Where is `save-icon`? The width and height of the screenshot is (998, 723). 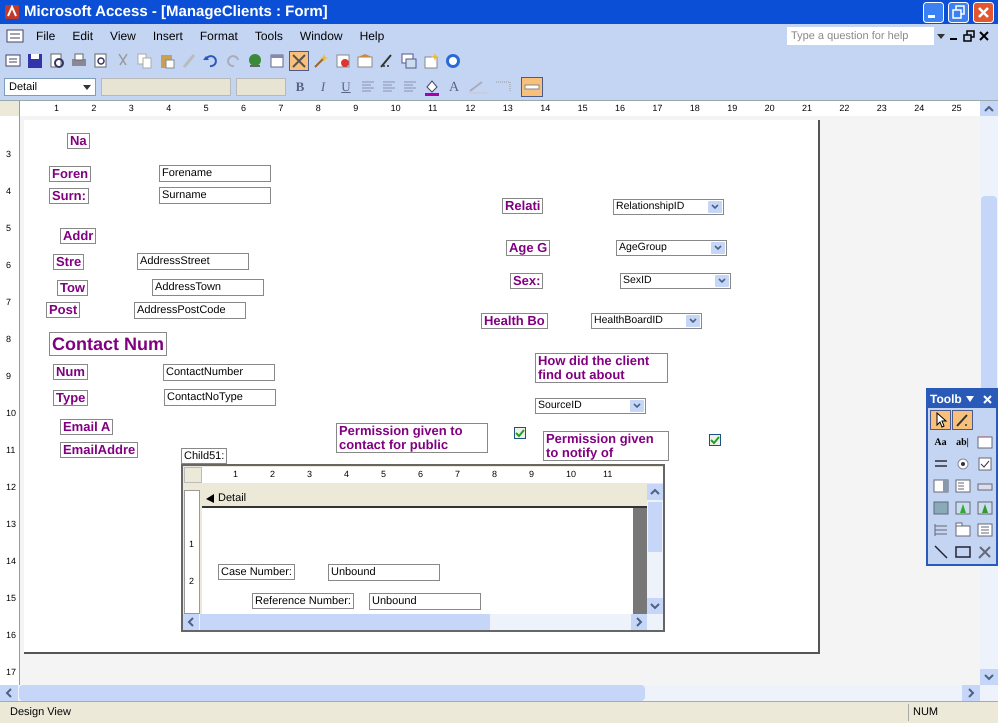
save-icon is located at coordinates (35, 61).